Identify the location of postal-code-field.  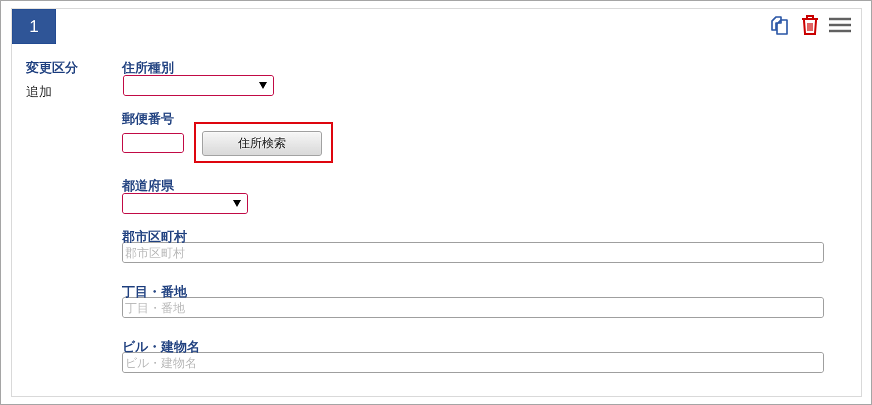
(153, 142).